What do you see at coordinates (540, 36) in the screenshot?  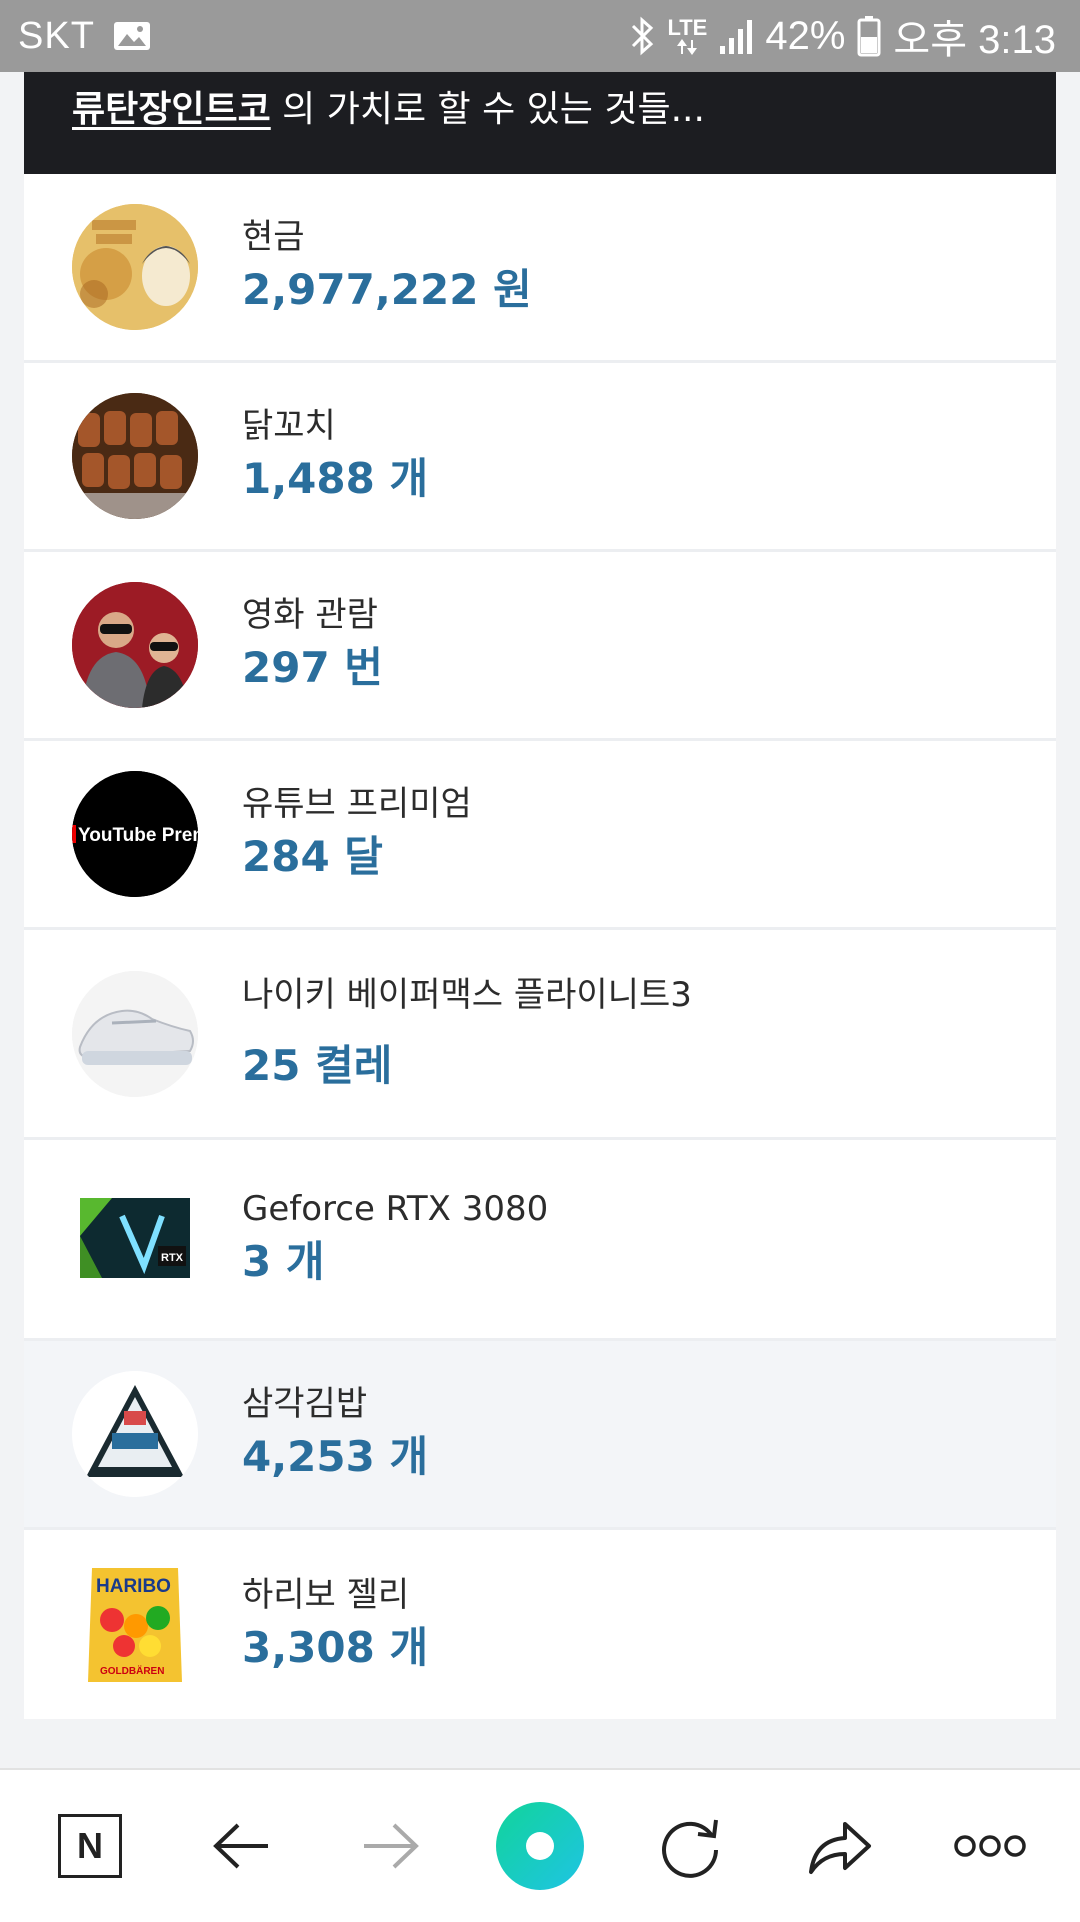 I see `status-bar: SKT LTE 42% 오후 3:13` at bounding box center [540, 36].